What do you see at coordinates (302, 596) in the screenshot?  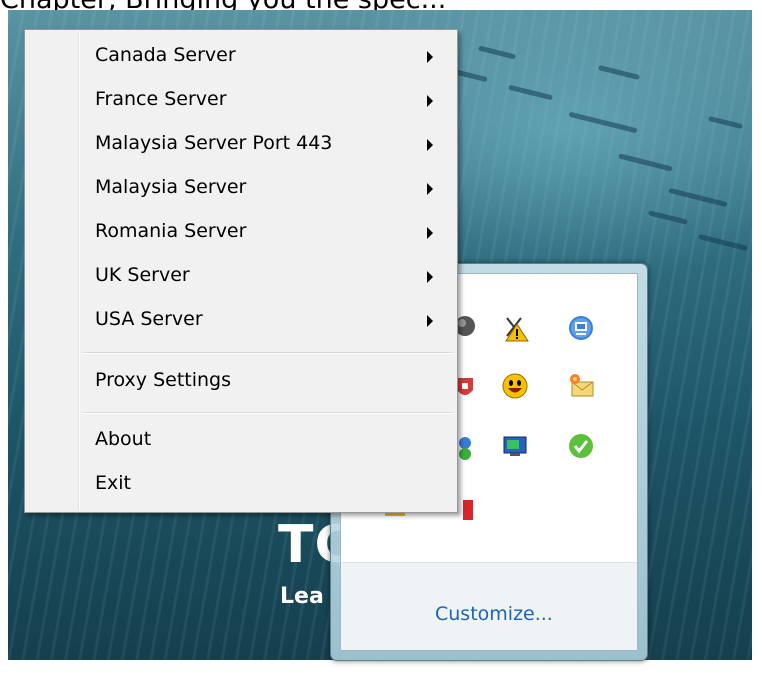 I see `desktop-text-small: Lea` at bounding box center [302, 596].